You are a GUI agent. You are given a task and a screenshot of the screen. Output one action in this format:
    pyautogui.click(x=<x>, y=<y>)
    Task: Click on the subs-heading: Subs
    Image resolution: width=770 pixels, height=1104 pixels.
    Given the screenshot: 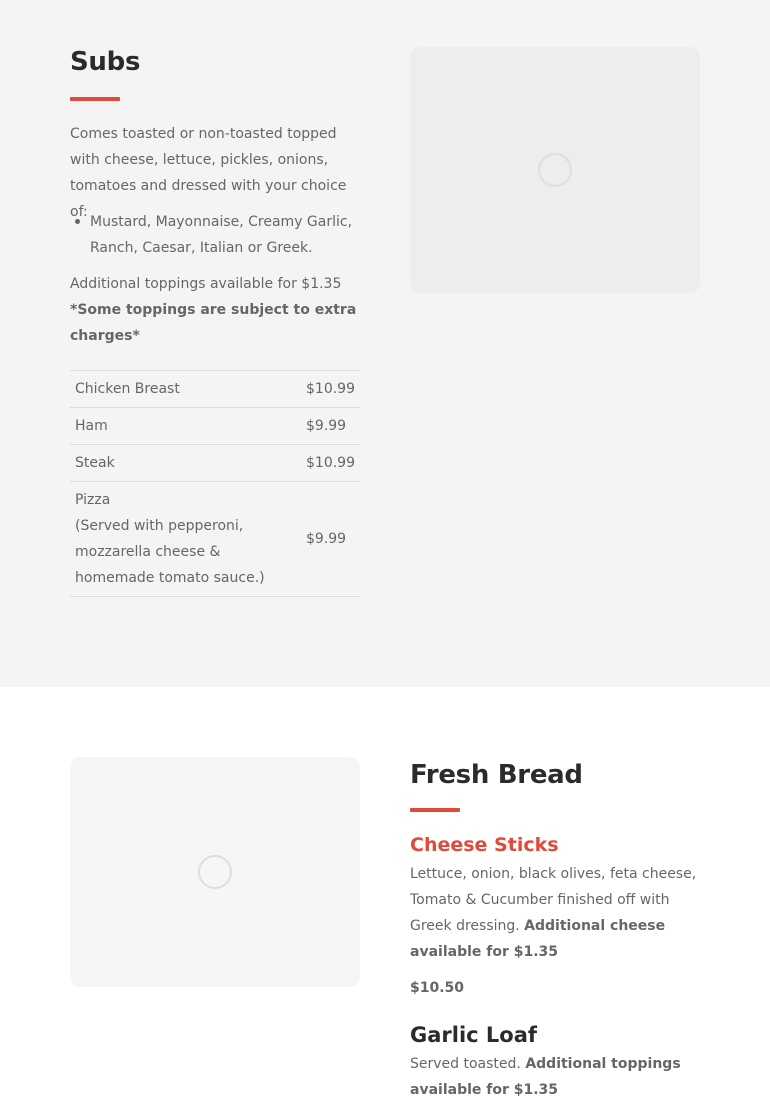 What is the action you would take?
    pyautogui.click(x=105, y=62)
    